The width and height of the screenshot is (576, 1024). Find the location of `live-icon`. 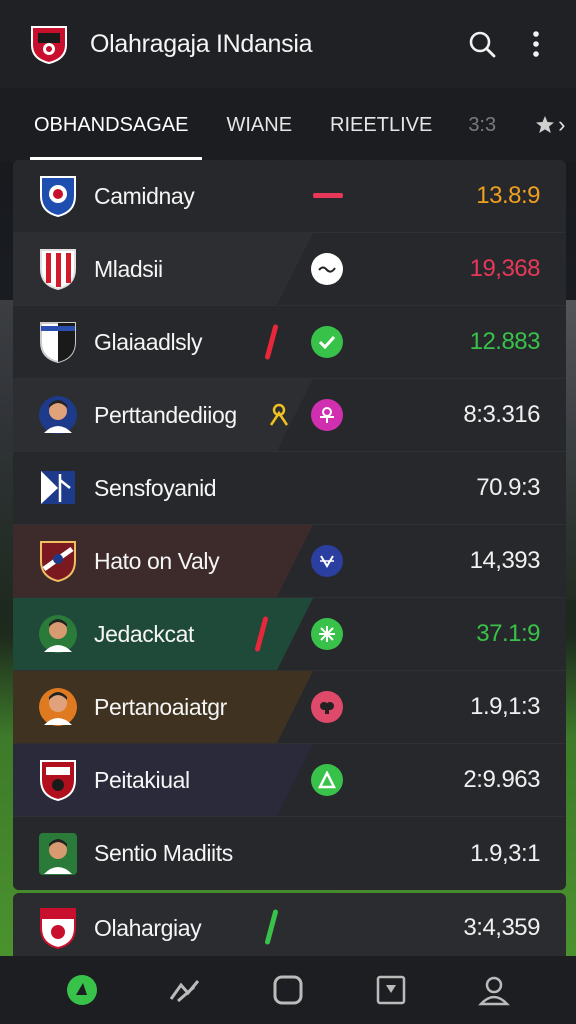

live-icon is located at coordinates (82, 990).